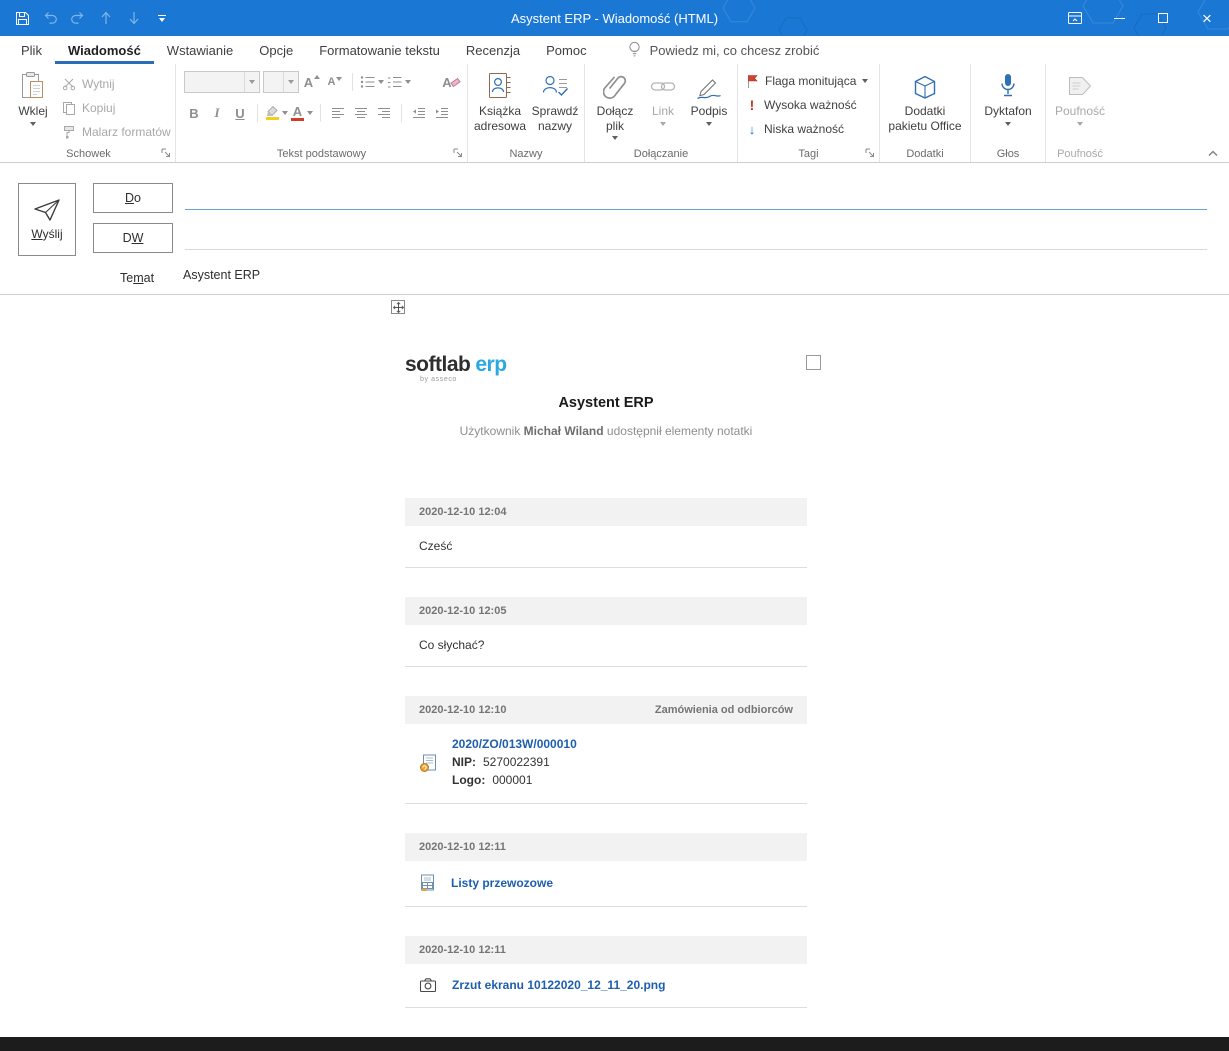 The image size is (1229, 1051). Describe the element at coordinates (925, 86) in the screenshot. I see `office-addins-icon` at that location.